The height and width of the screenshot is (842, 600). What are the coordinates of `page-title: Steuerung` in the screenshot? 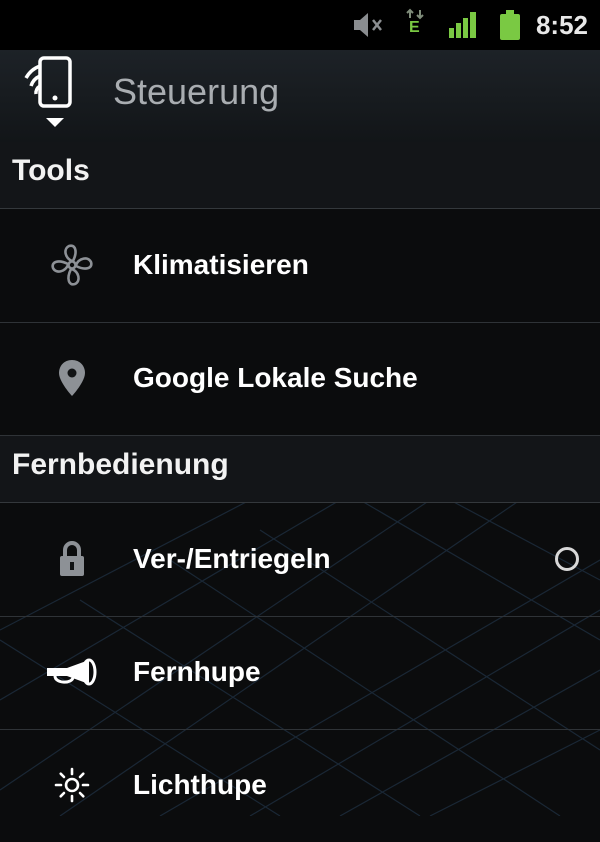 It's located at (196, 91).